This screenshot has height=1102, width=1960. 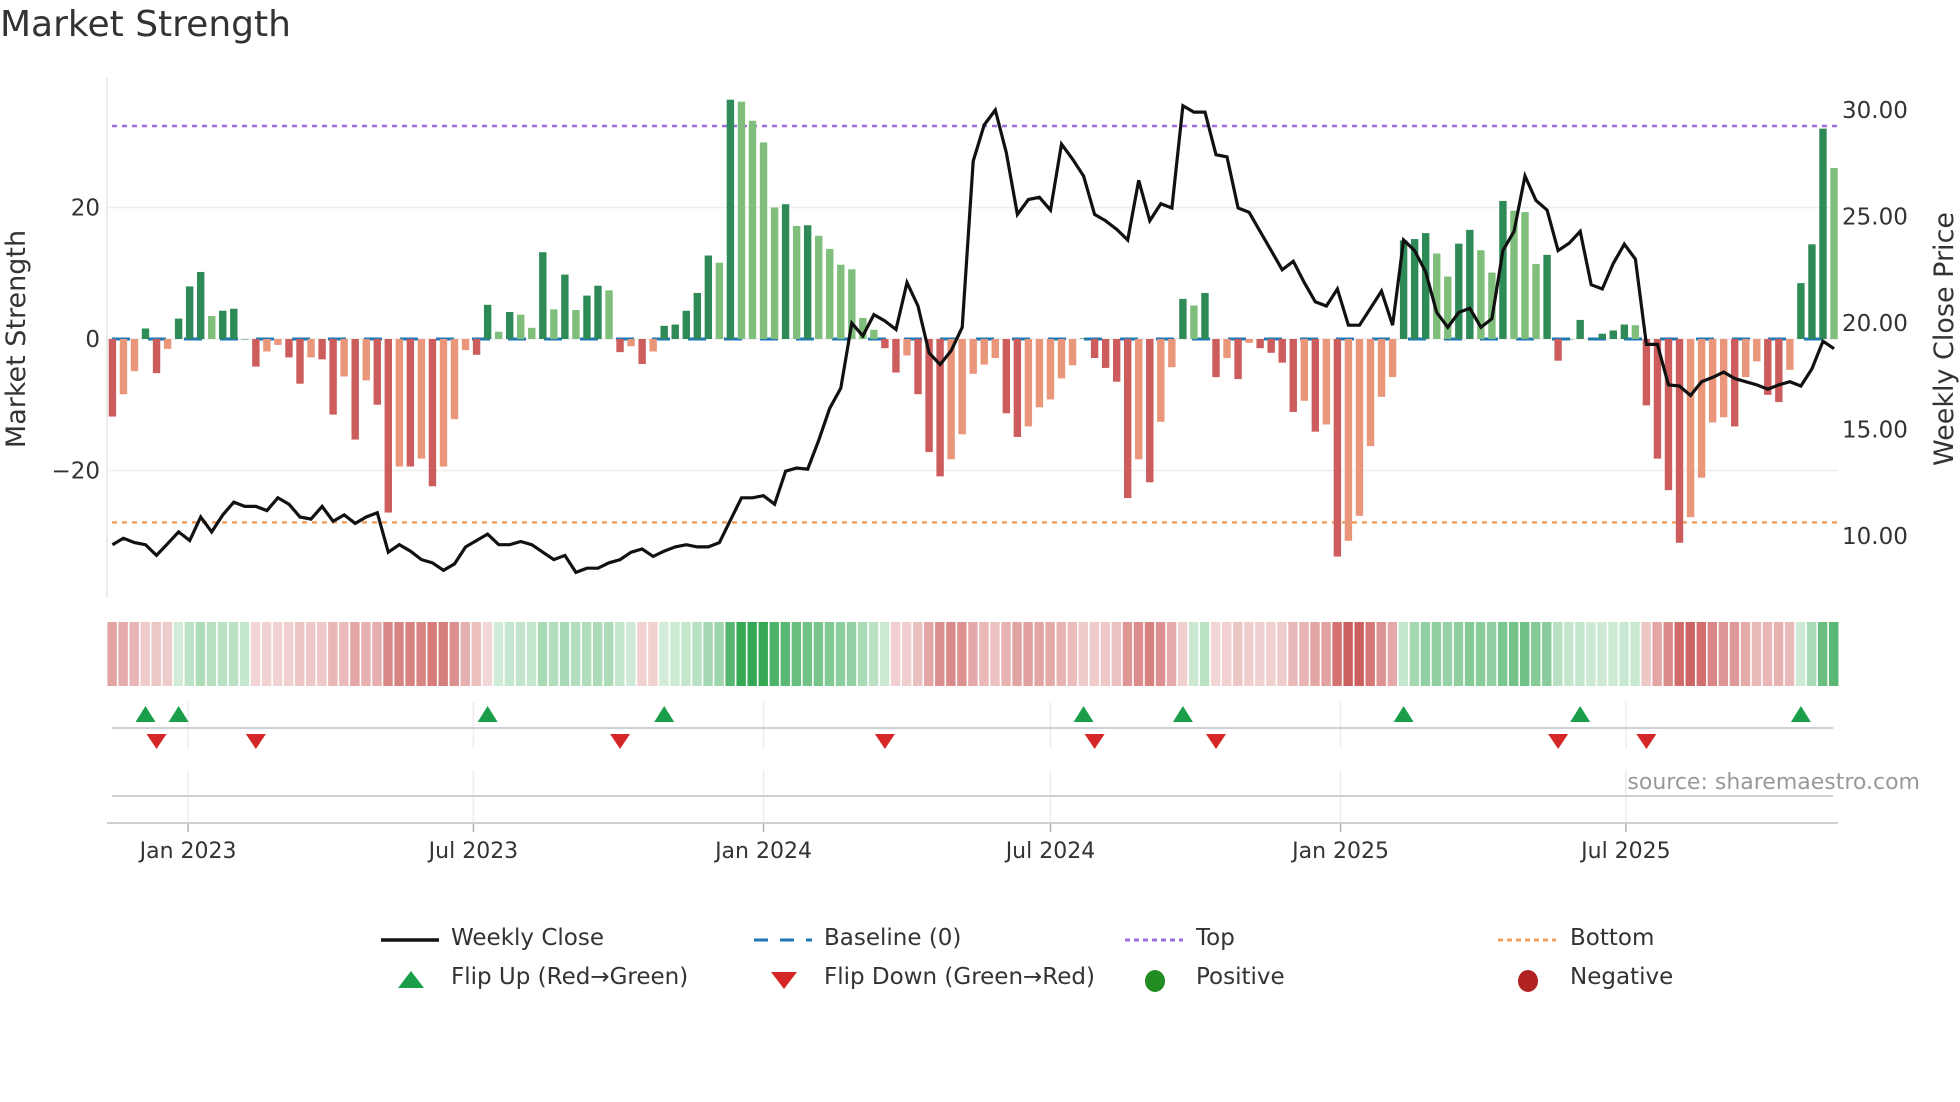 What do you see at coordinates (973, 654) in the screenshot?
I see `strength-heatmap` at bounding box center [973, 654].